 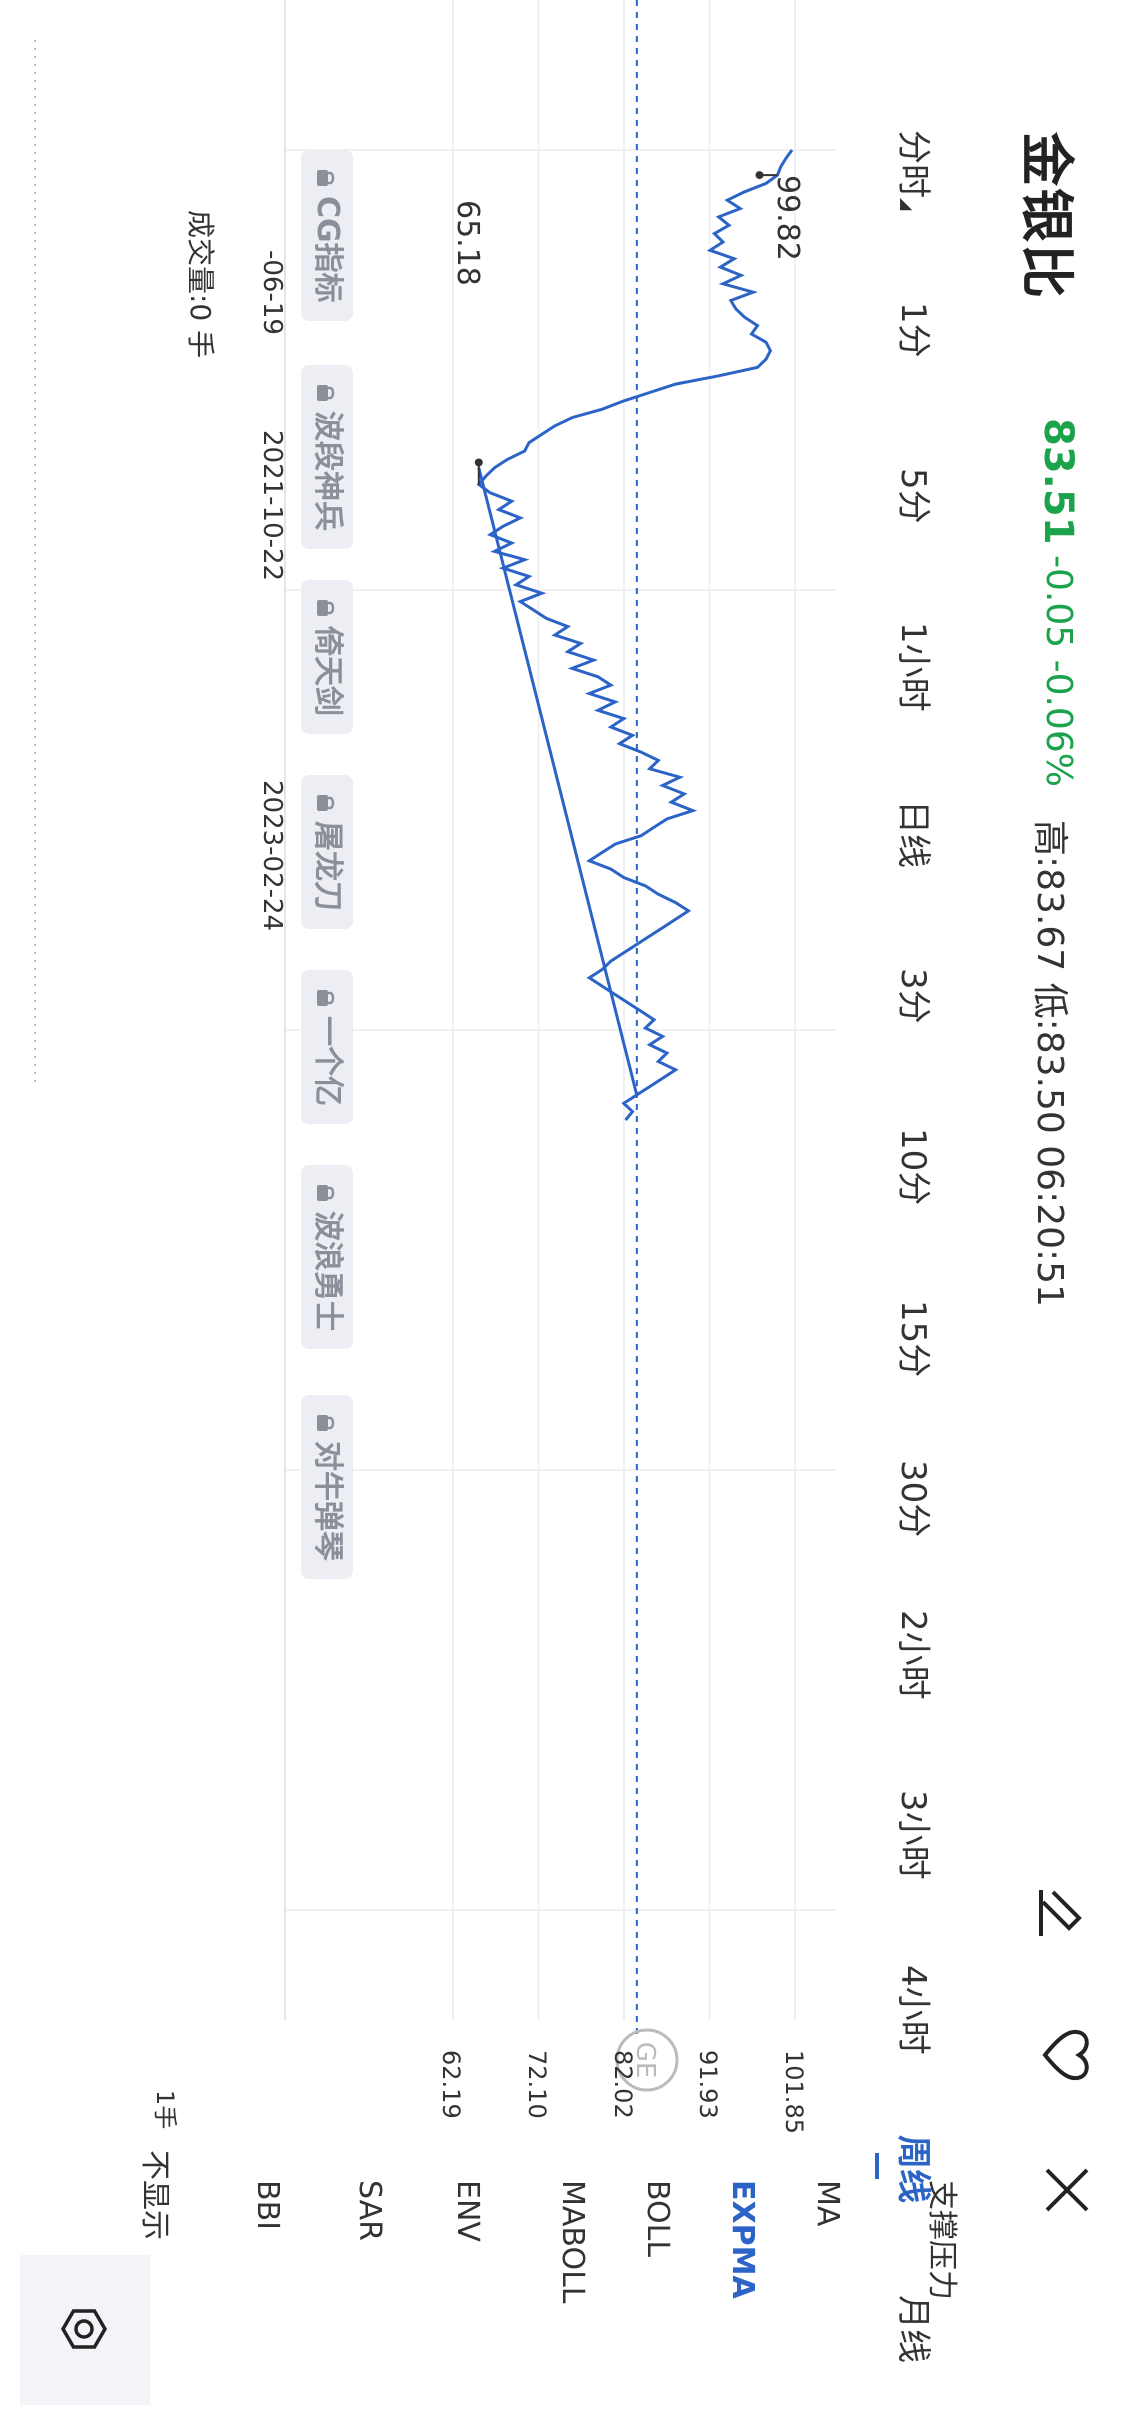 What do you see at coordinates (742, 2239) in the screenshot?
I see `panel-item-expma: EXPMA` at bounding box center [742, 2239].